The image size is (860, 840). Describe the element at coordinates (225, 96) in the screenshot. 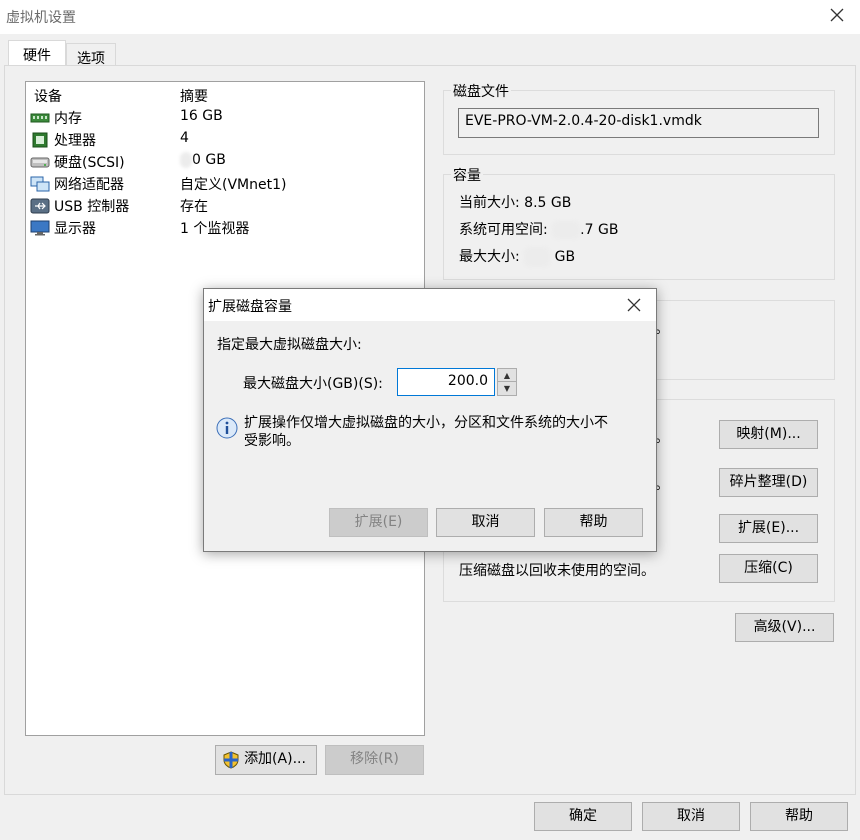

I see `list-header: 设备 摘要` at that location.